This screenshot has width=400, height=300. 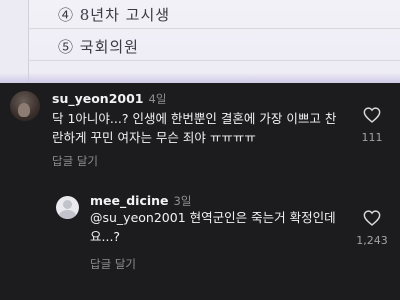 I want to click on exam-option-4: ④ 8년차 고시생, so click(x=114, y=15).